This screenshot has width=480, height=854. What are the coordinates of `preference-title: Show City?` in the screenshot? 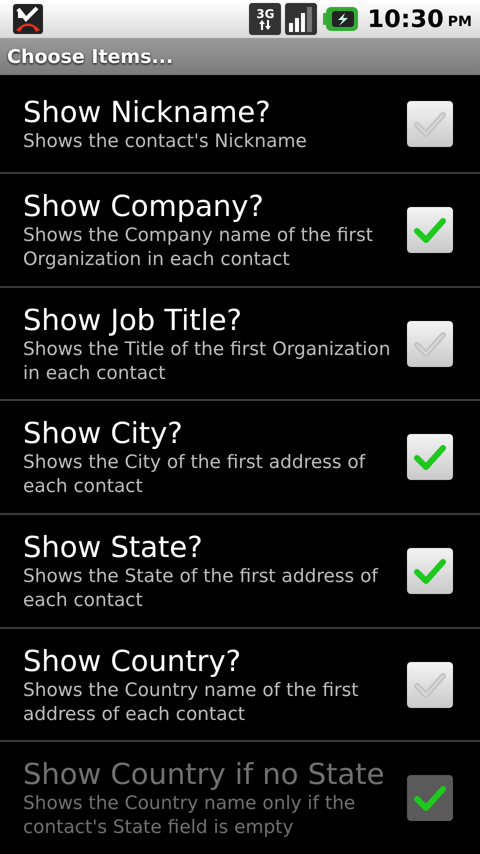 It's located at (103, 433).